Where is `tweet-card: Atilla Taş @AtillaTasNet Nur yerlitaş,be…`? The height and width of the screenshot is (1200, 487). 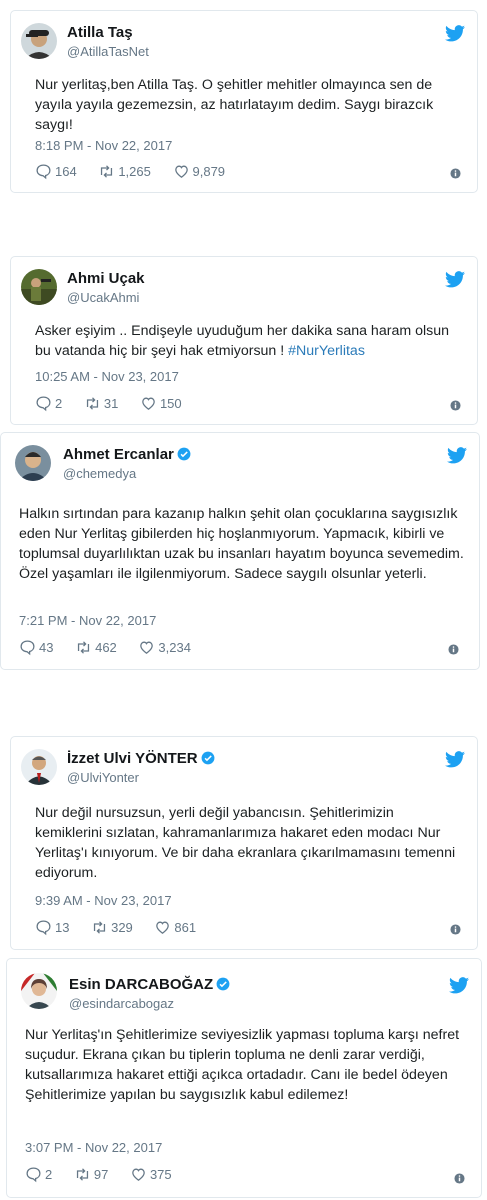 tweet-card: Atilla Taş @AtillaTasNet Nur yerlitaş,be… is located at coordinates (244, 101).